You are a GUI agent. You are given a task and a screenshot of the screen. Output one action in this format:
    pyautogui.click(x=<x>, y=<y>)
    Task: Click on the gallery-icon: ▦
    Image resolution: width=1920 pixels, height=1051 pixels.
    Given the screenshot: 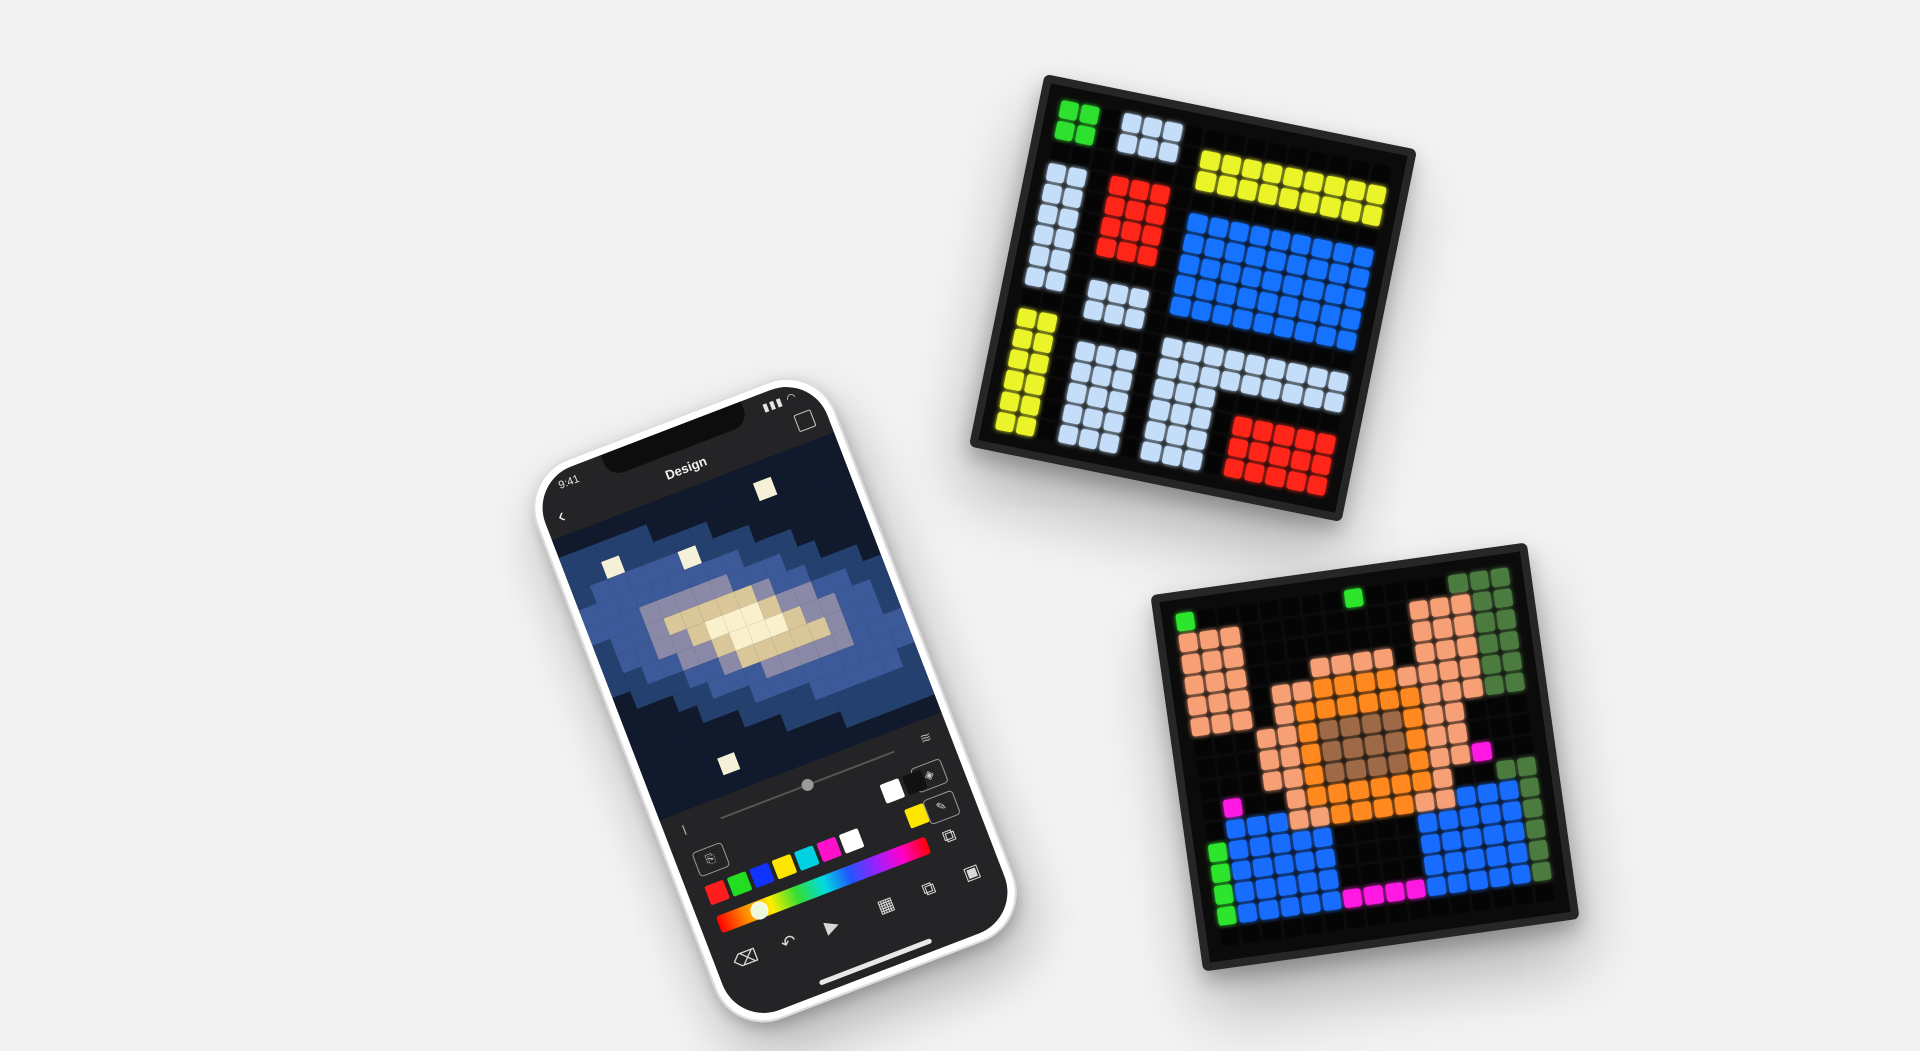 What is the action you would take?
    pyautogui.click(x=886, y=905)
    